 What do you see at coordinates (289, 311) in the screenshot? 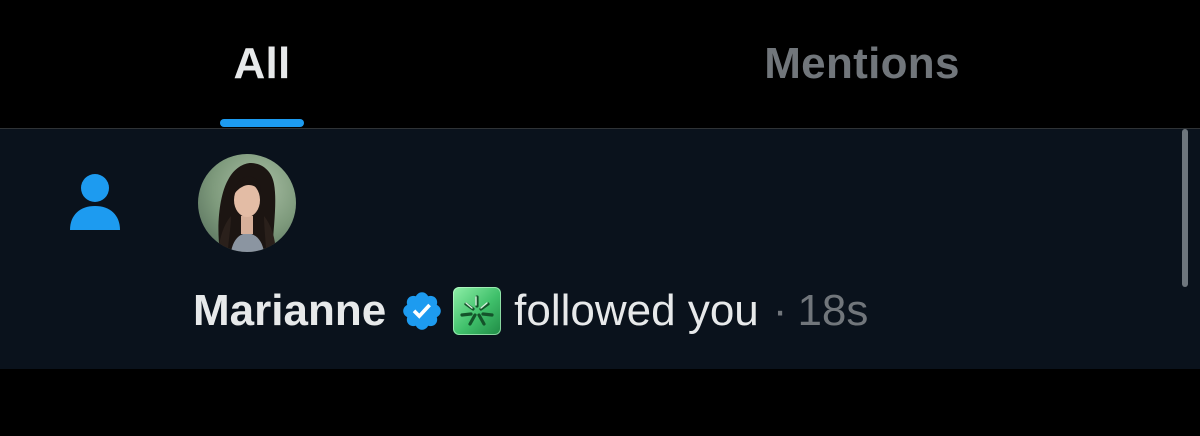
I see `user-name: Marianne` at bounding box center [289, 311].